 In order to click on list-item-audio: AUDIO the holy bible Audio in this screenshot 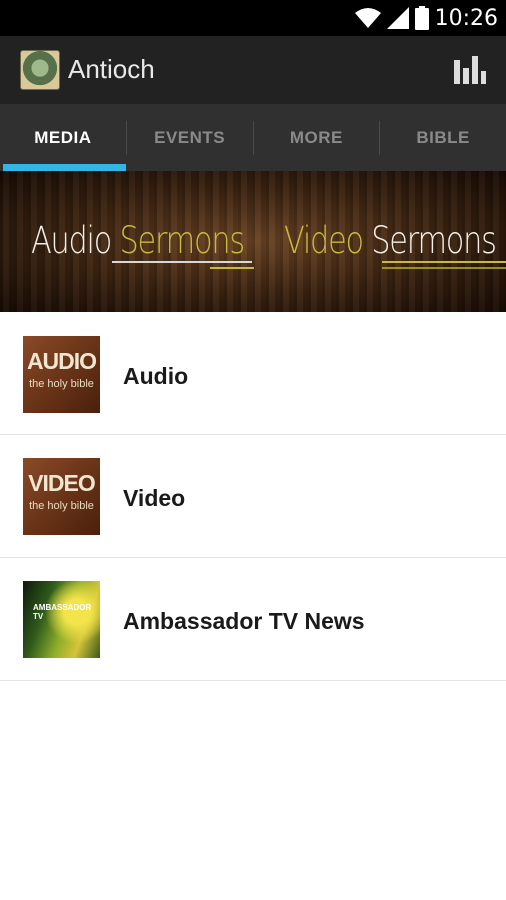, I will do `click(253, 373)`.